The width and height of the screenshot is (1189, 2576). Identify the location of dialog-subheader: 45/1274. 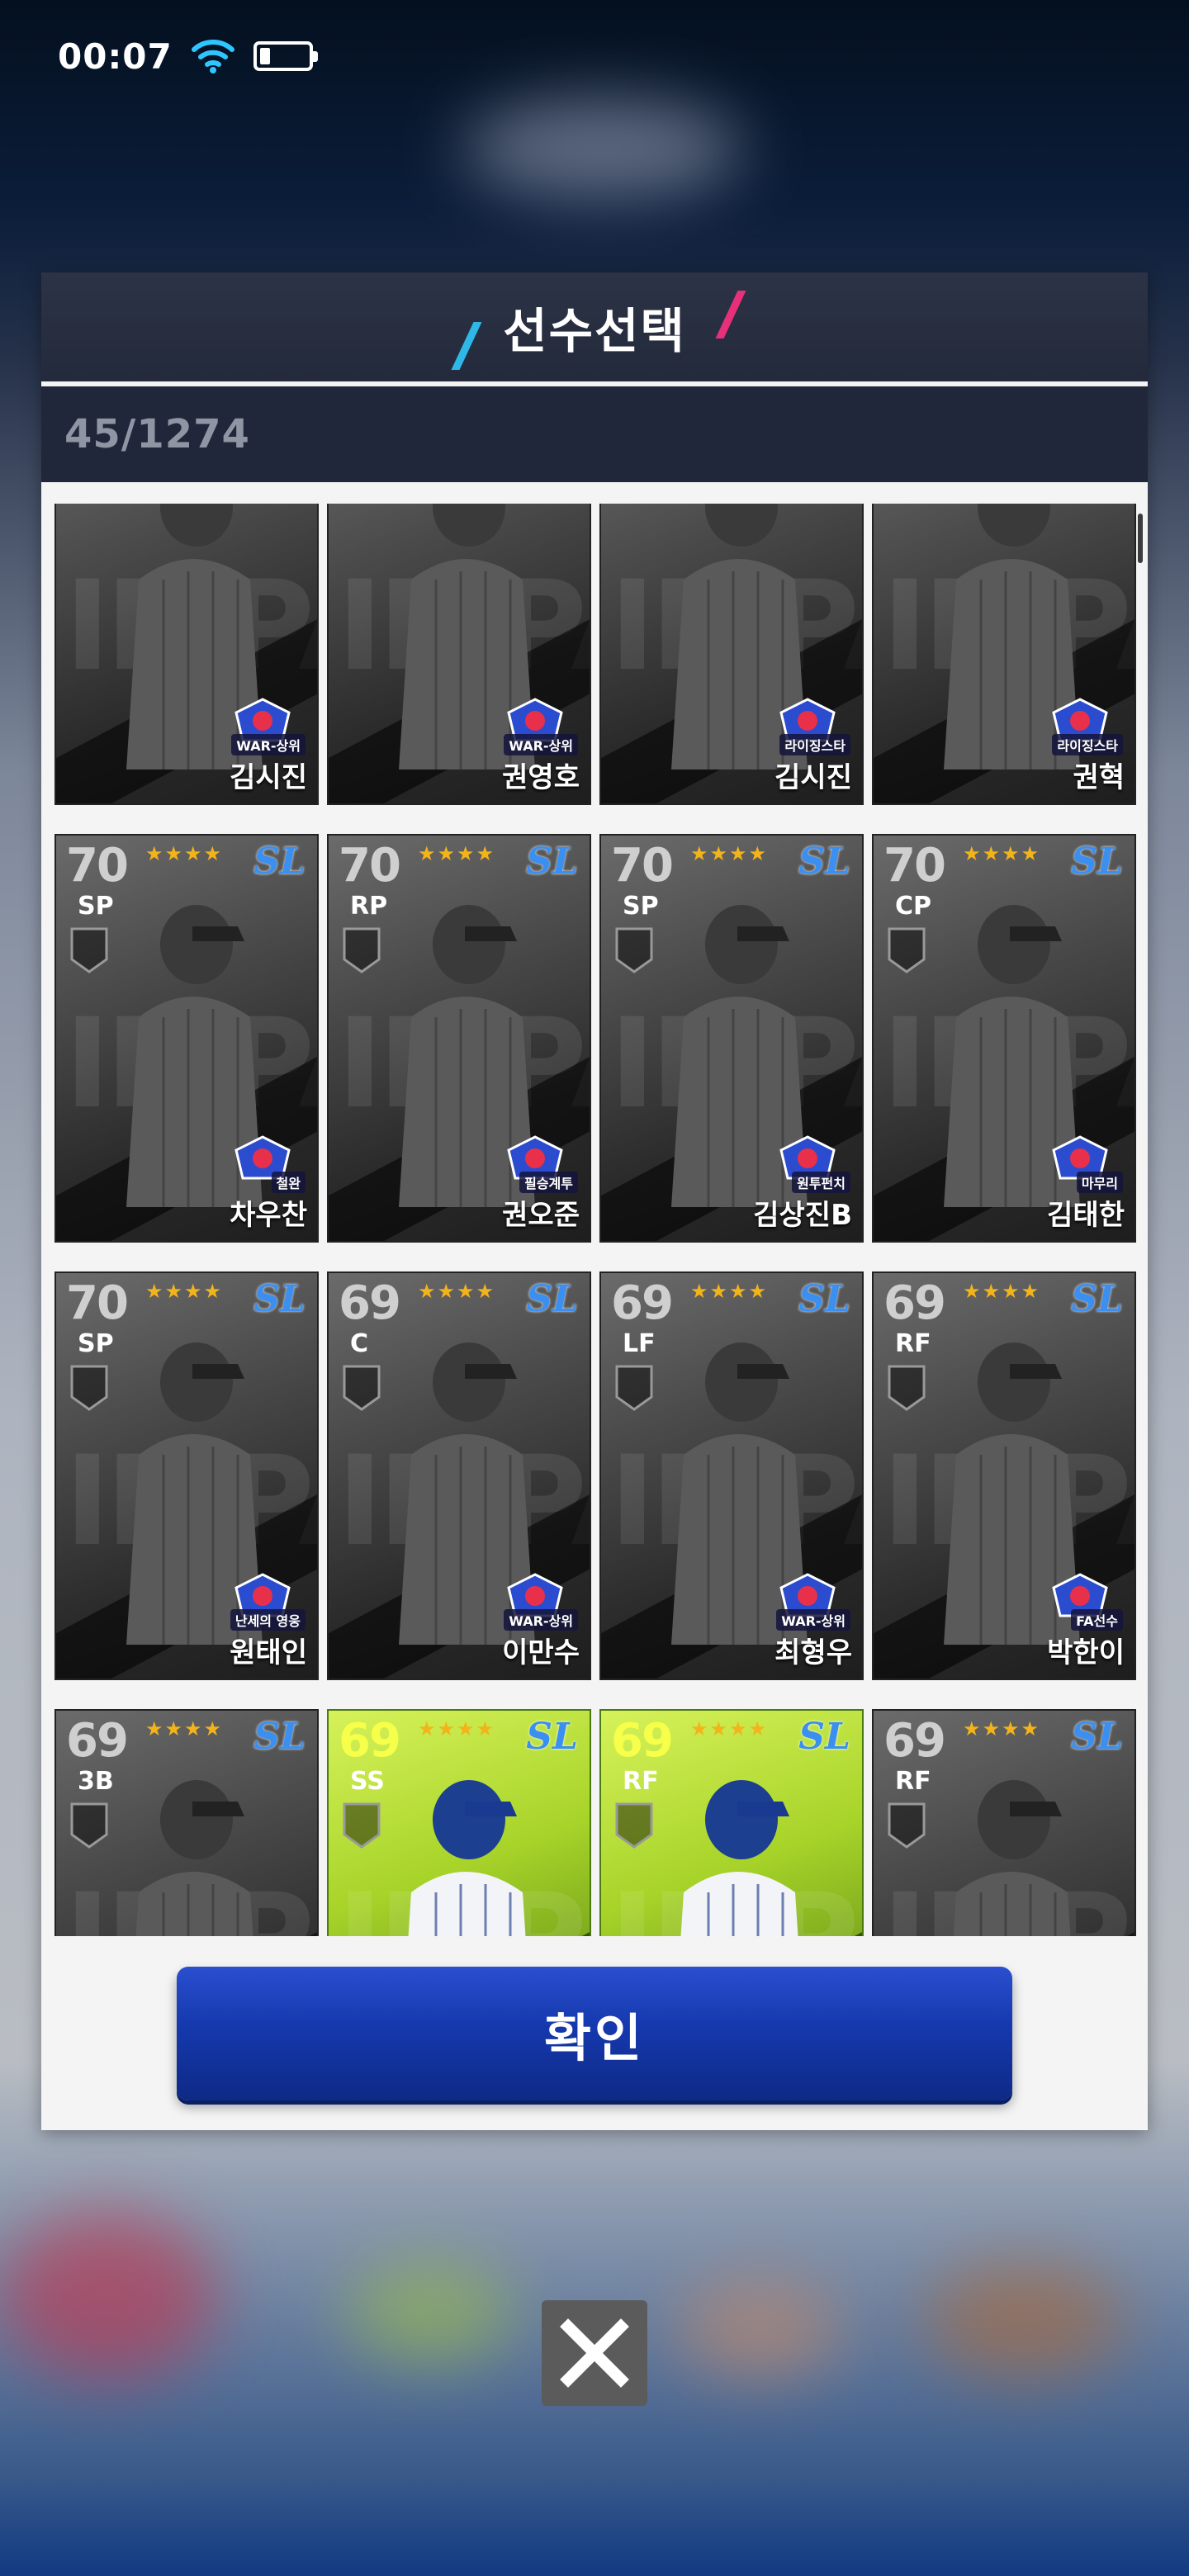
(594, 434).